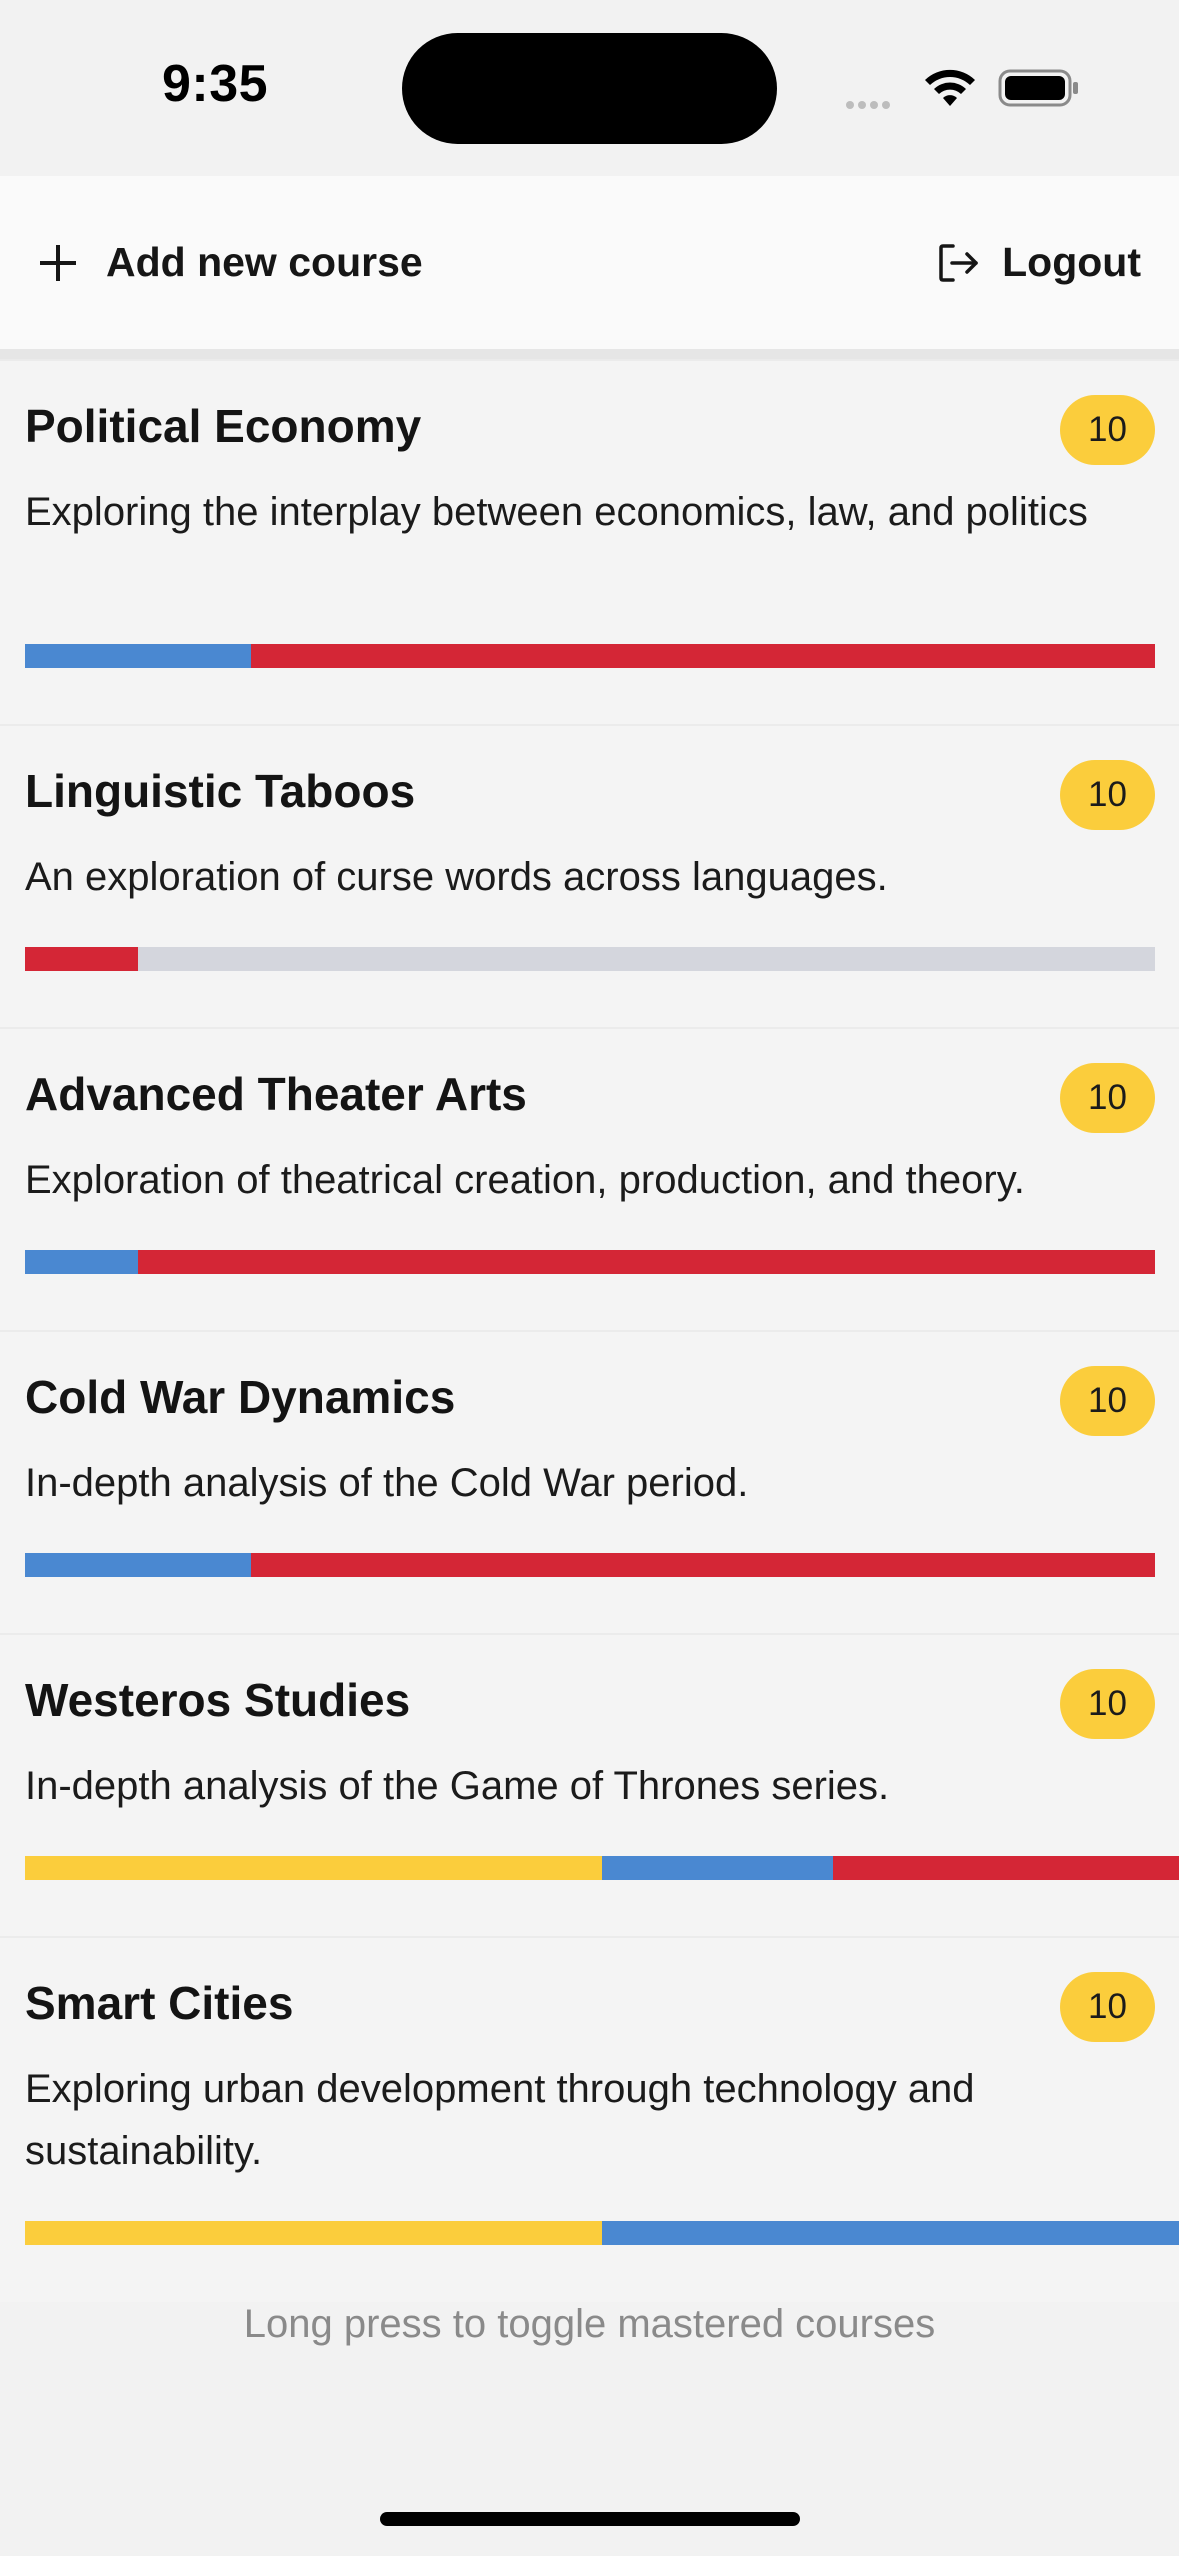 This screenshot has height=2556, width=1179. What do you see at coordinates (58, 262) in the screenshot?
I see `plus-icon` at bounding box center [58, 262].